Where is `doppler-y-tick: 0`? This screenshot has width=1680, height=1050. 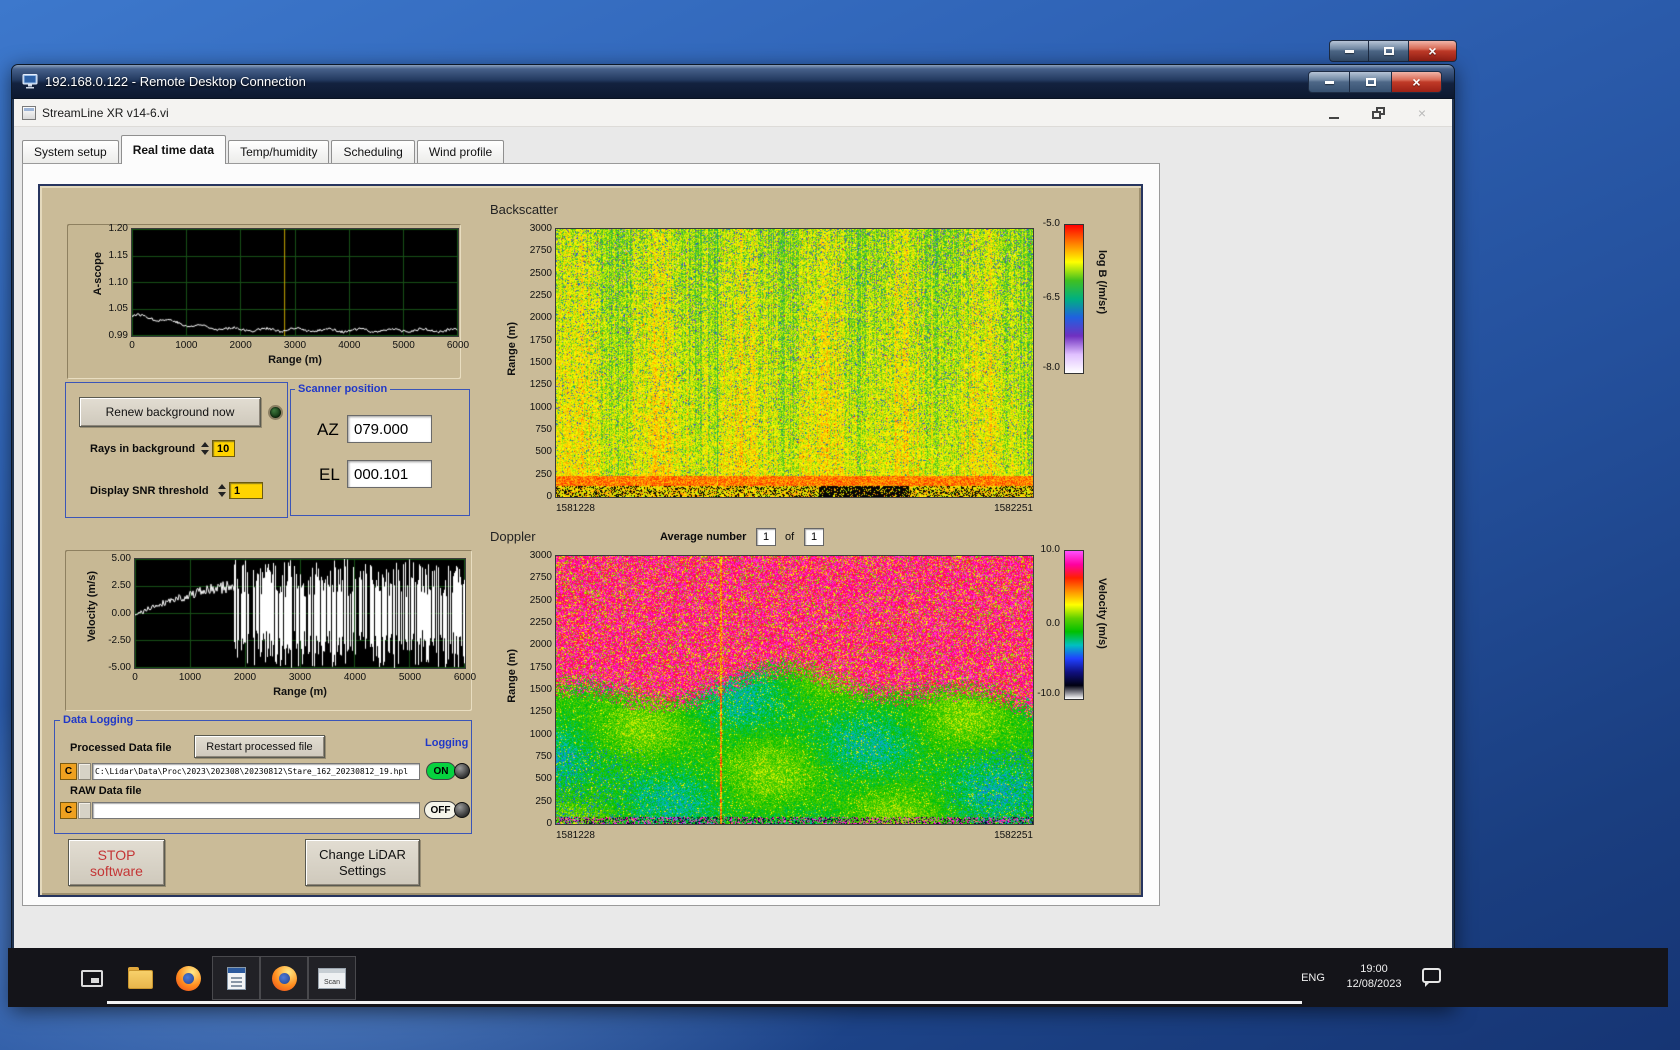
doppler-y-tick: 0 is located at coordinates (549, 823).